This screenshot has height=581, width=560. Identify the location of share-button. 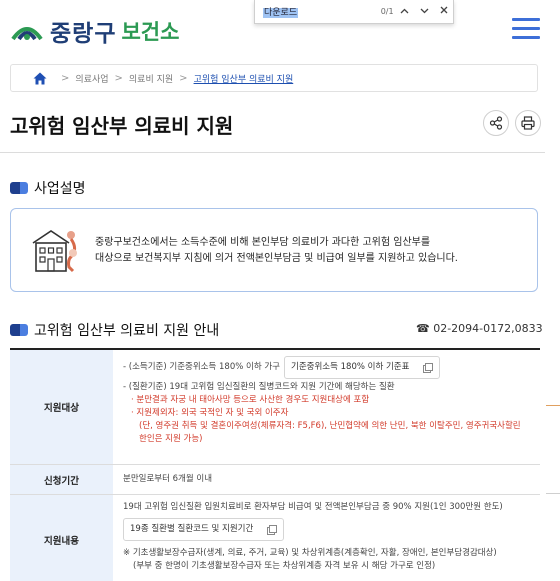
(496, 123).